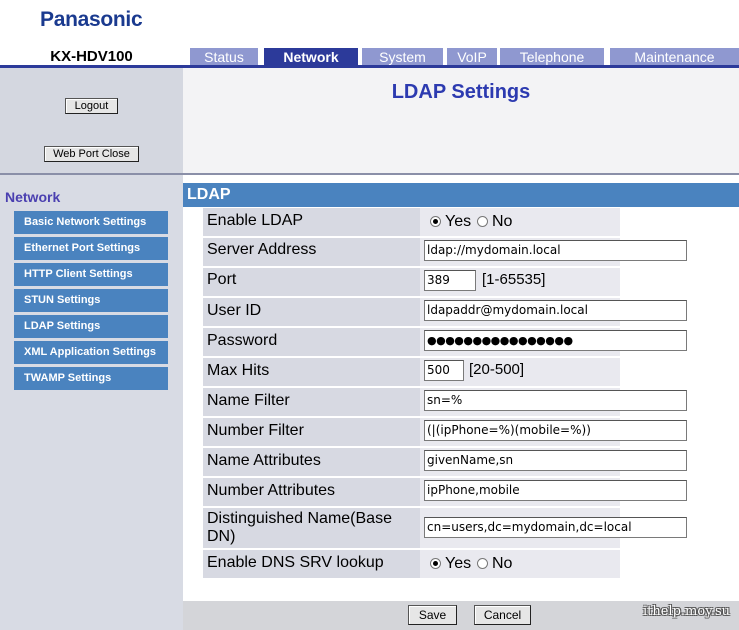  I want to click on model-name: KX-HDV100, so click(91, 56).